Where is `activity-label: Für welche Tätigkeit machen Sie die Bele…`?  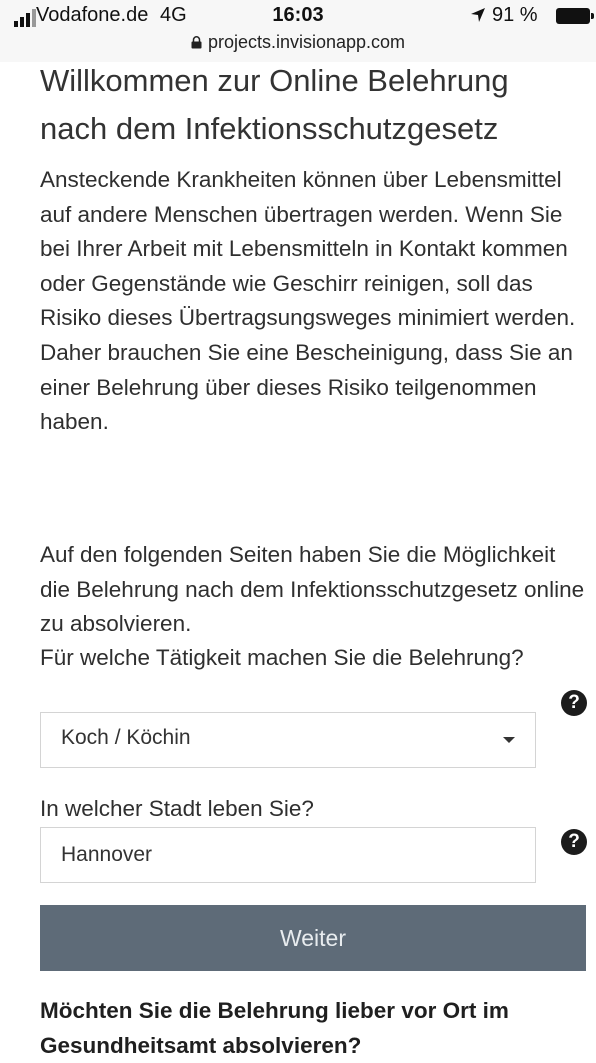
activity-label: Für welche Tätigkeit machen Sie die Bele… is located at coordinates (282, 657).